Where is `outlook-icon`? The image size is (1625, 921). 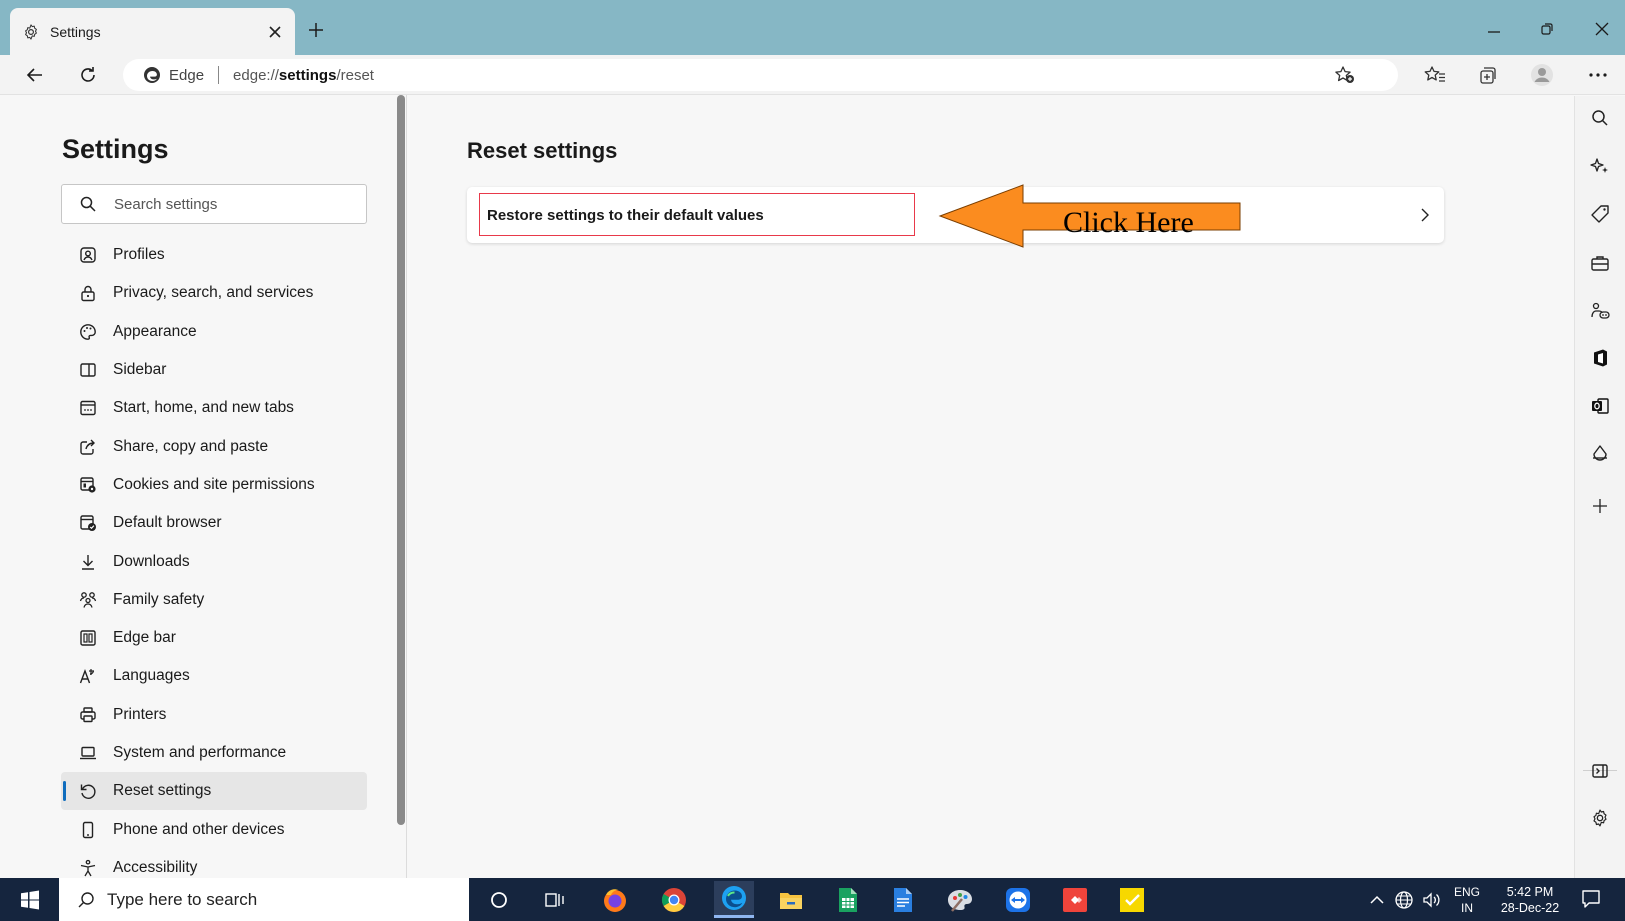 outlook-icon is located at coordinates (1600, 406).